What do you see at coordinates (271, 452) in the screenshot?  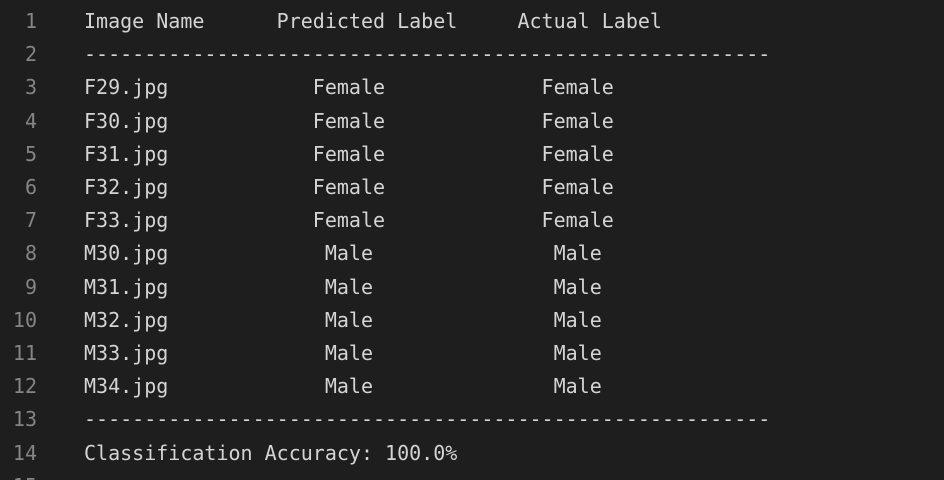 I see `line-text: Classification Accuracy: 100.0%` at bounding box center [271, 452].